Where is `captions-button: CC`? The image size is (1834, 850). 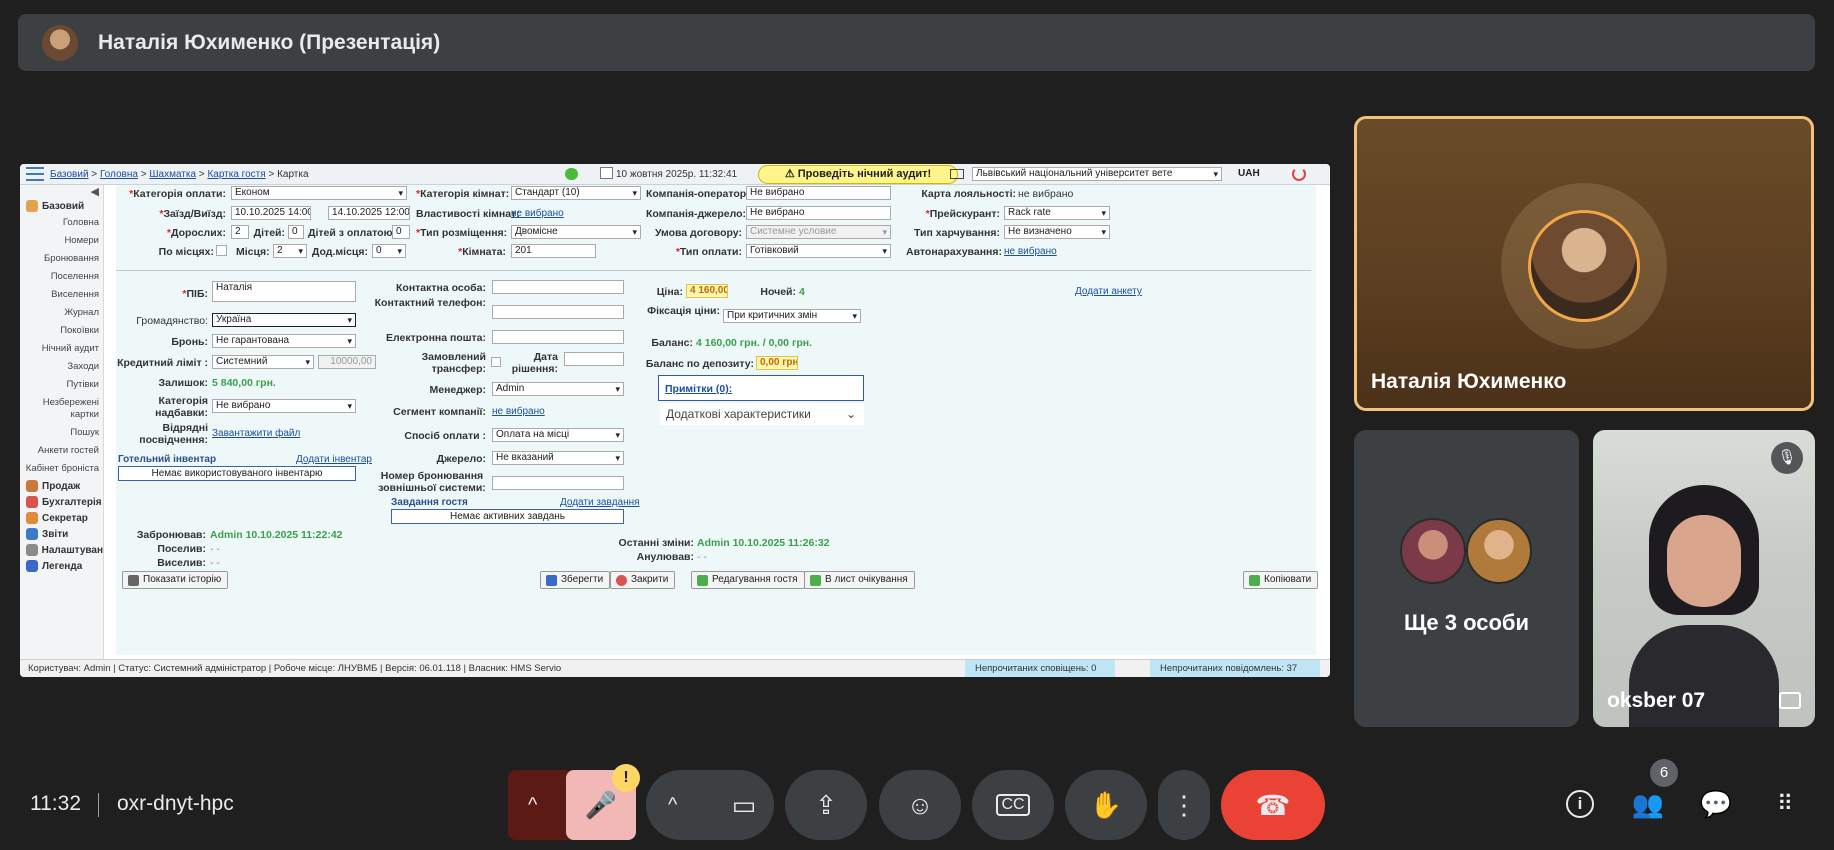
captions-button: CC is located at coordinates (1013, 805).